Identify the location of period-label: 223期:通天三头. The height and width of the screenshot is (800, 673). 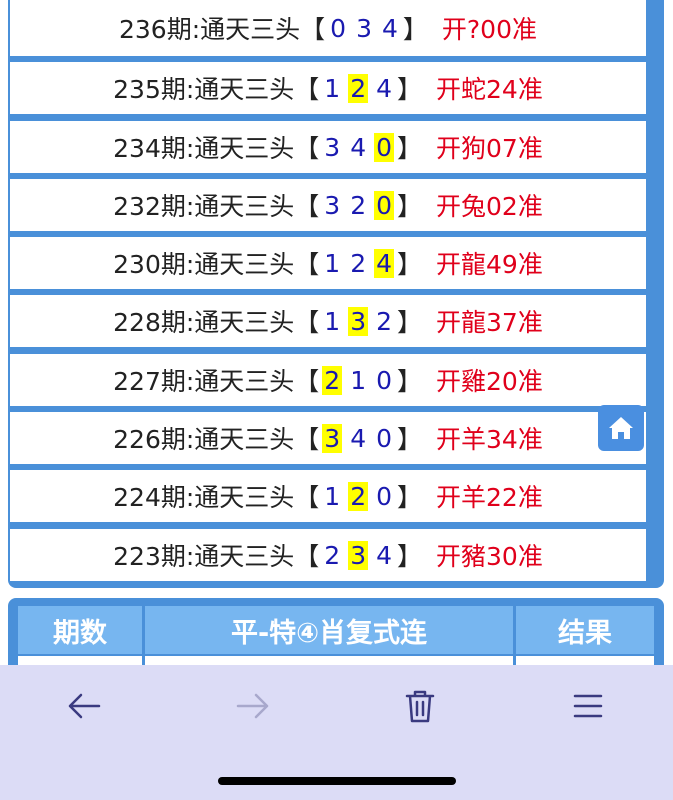
(204, 556).